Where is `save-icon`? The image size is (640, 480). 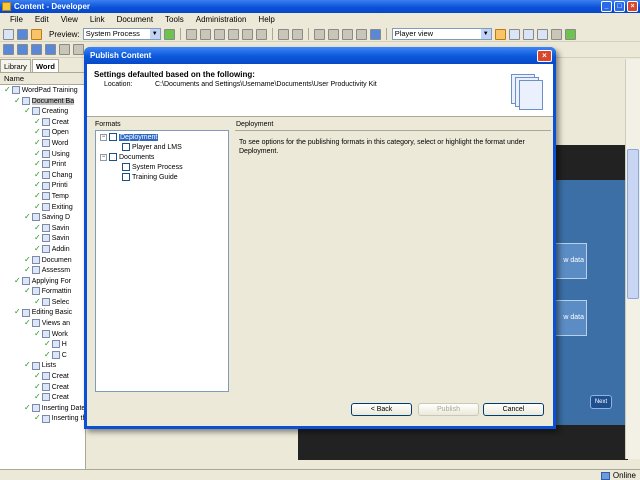 save-icon is located at coordinates (22, 34).